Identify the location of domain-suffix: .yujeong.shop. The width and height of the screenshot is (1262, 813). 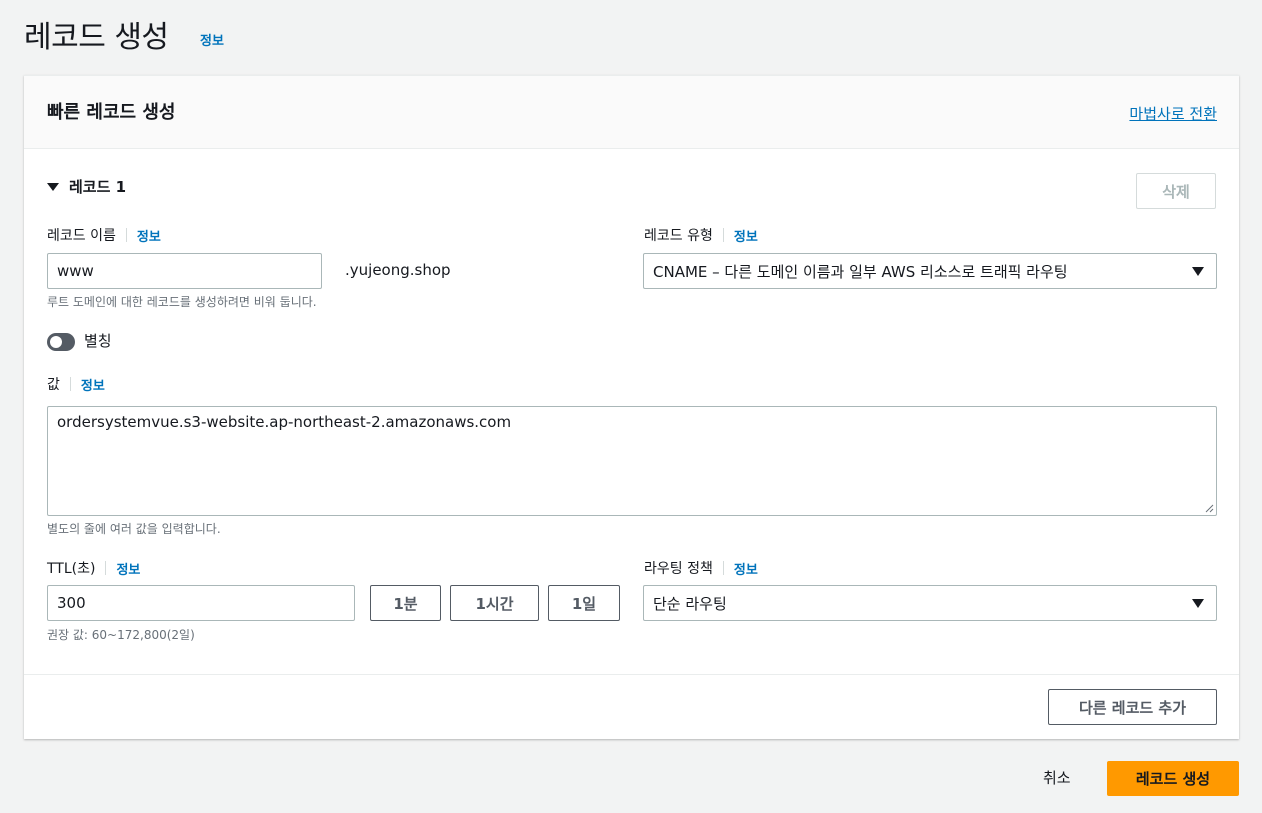
(398, 270).